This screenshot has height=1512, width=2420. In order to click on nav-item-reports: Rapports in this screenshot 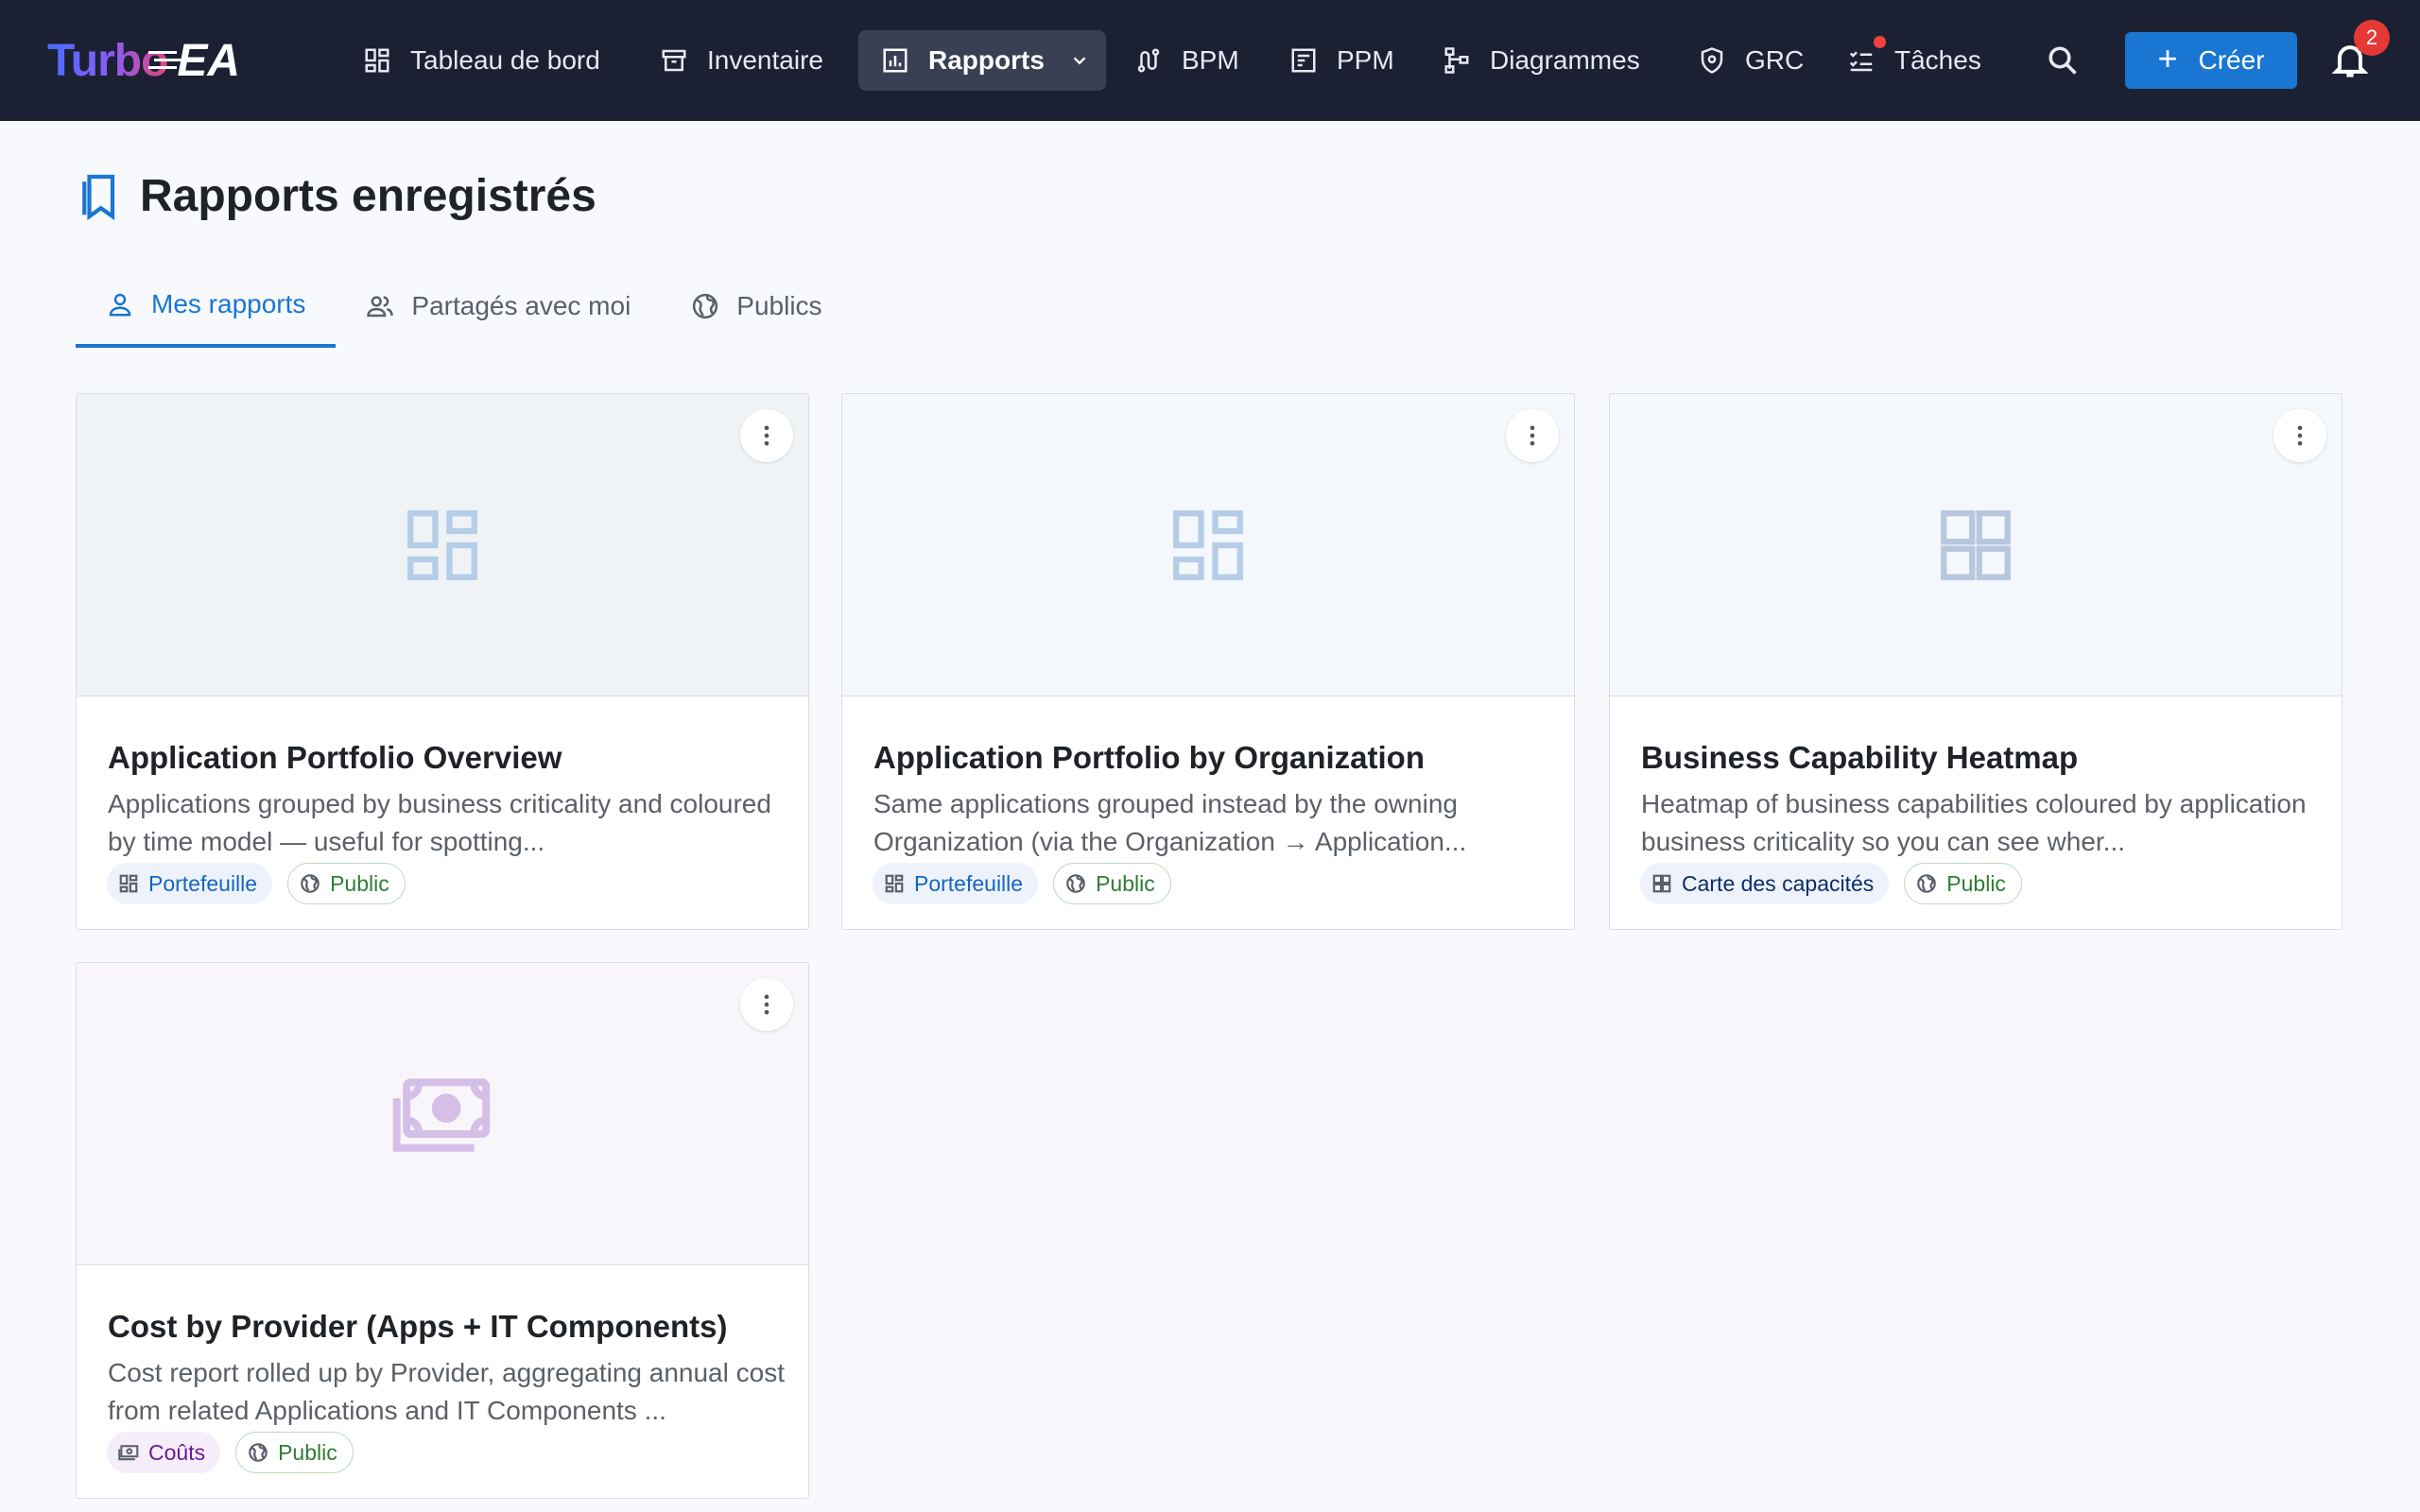, I will do `click(982, 60)`.